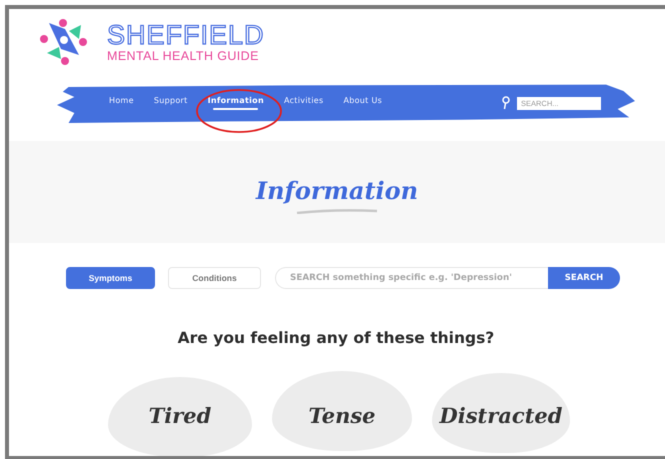  I want to click on filter-tab: Conditions, so click(214, 278).